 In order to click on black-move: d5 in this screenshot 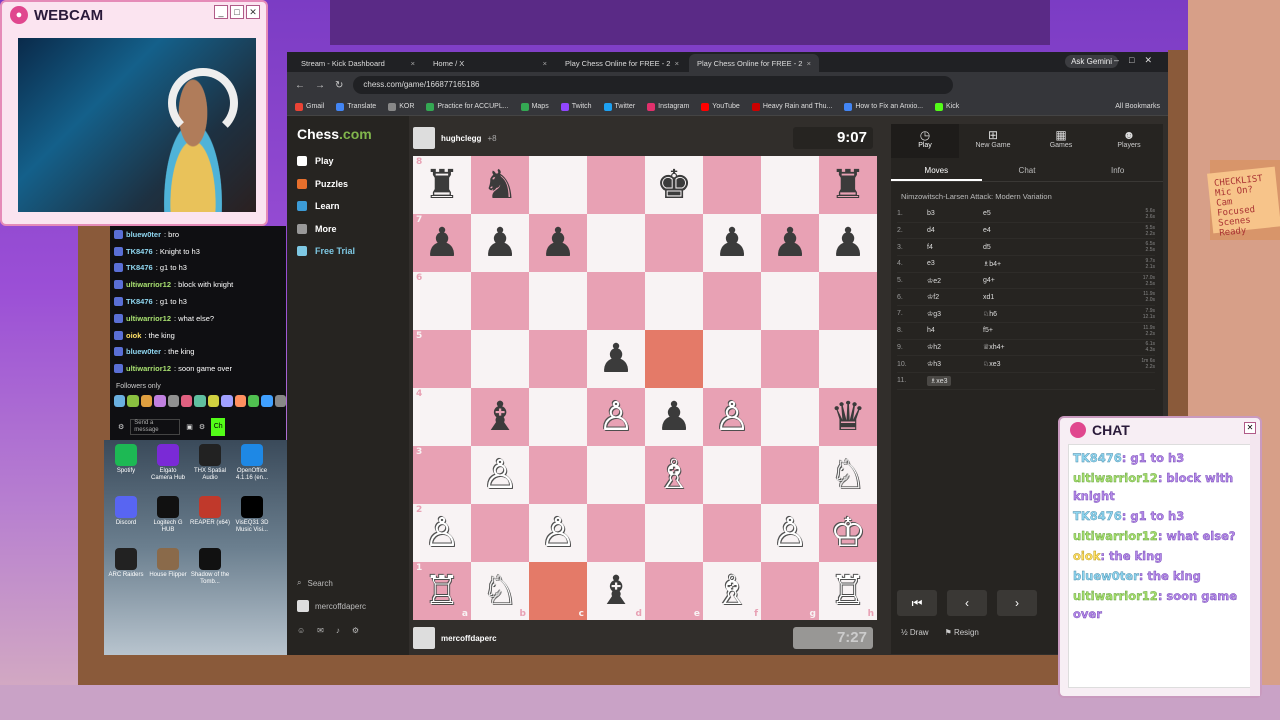, I will do `click(1011, 247)`.